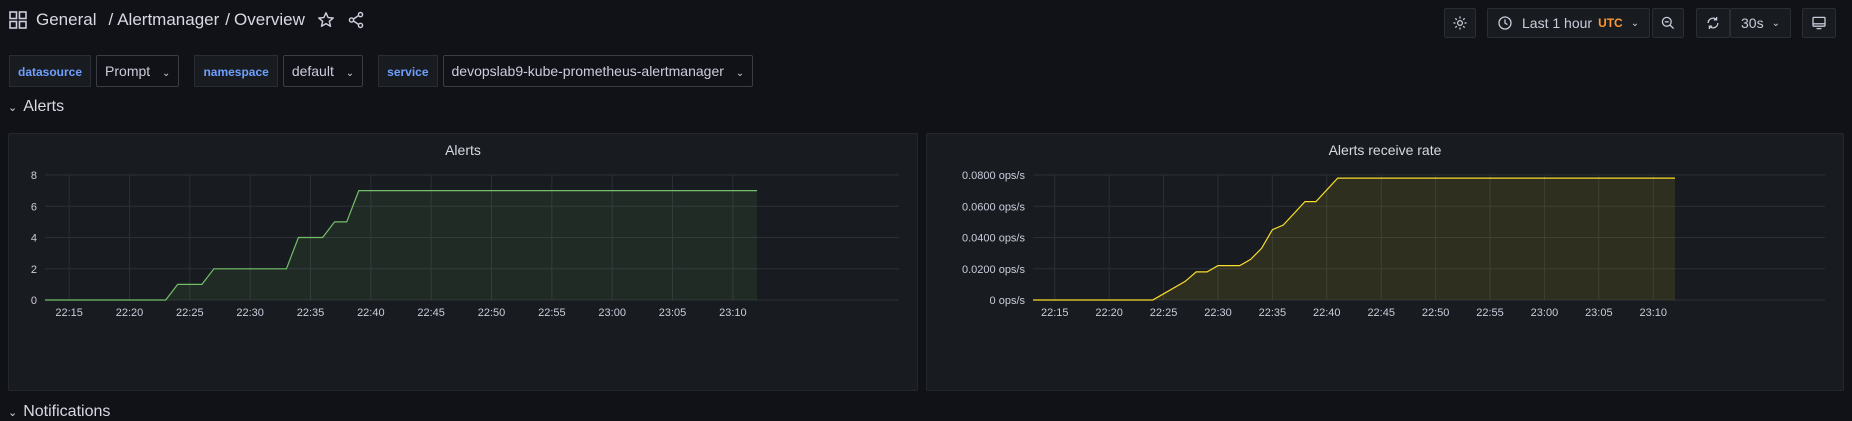 This screenshot has width=1852, height=421. What do you see at coordinates (34, 176) in the screenshot?
I see `y-tick-label: 8` at bounding box center [34, 176].